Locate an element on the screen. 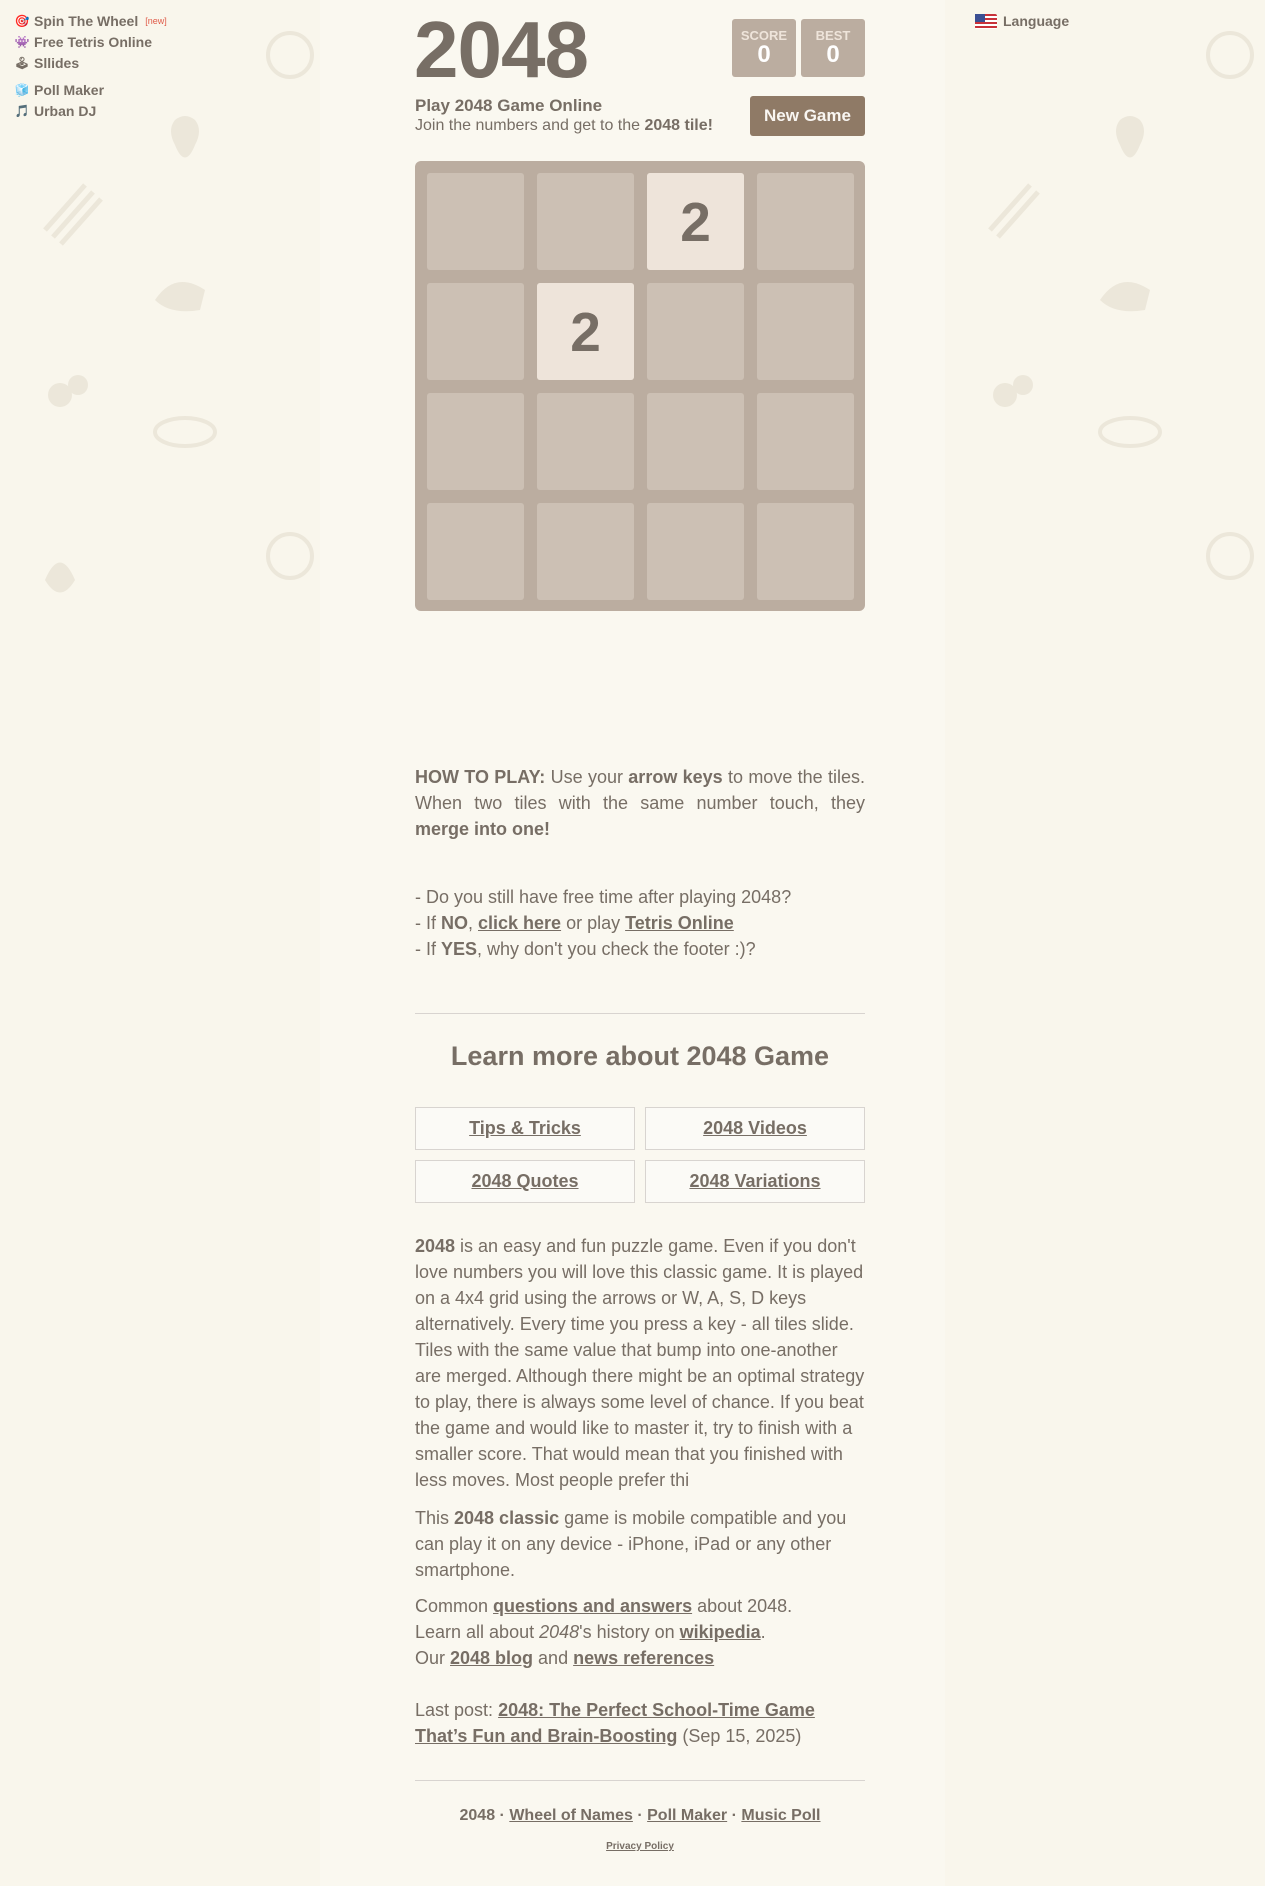  spin-the-wheel-link: 🎯 Spin The Wheel [new] is located at coordinates (90, 20).